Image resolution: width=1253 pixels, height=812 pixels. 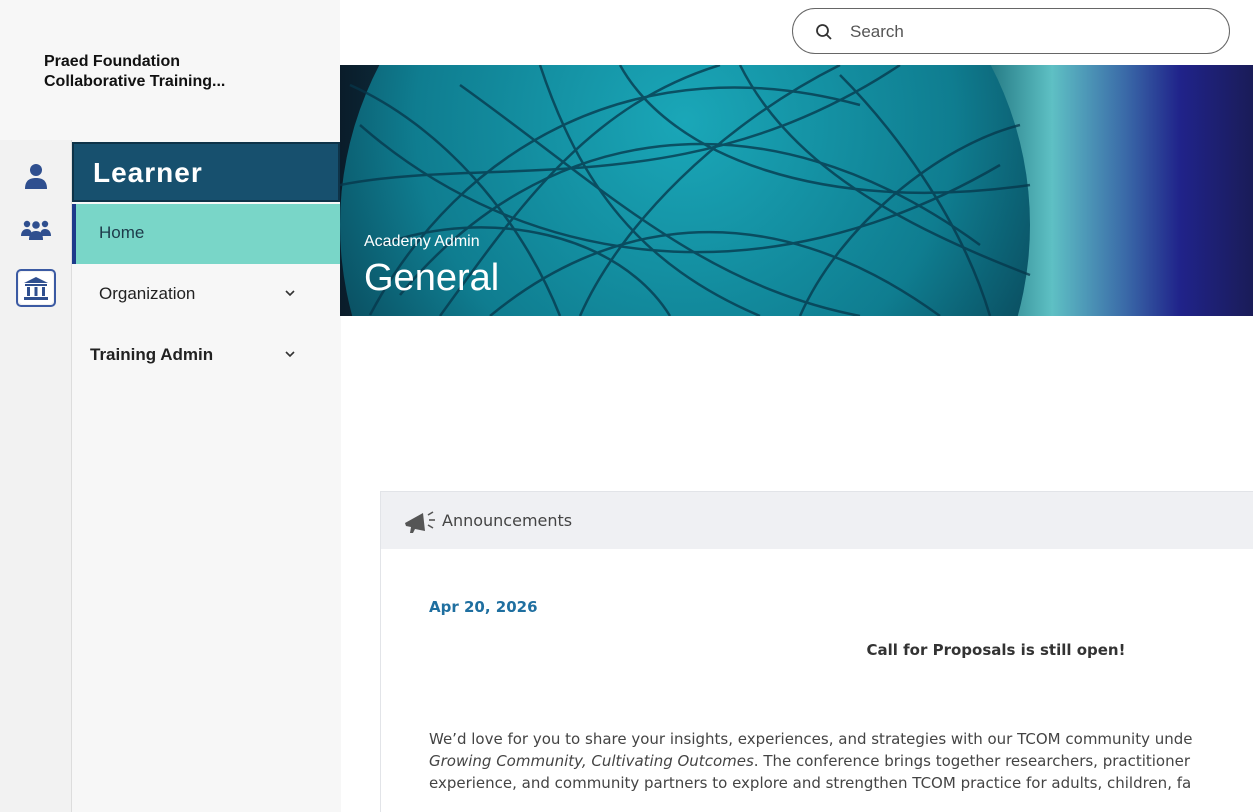 I want to click on sidebar-item-label: Organization, so click(x=147, y=293).